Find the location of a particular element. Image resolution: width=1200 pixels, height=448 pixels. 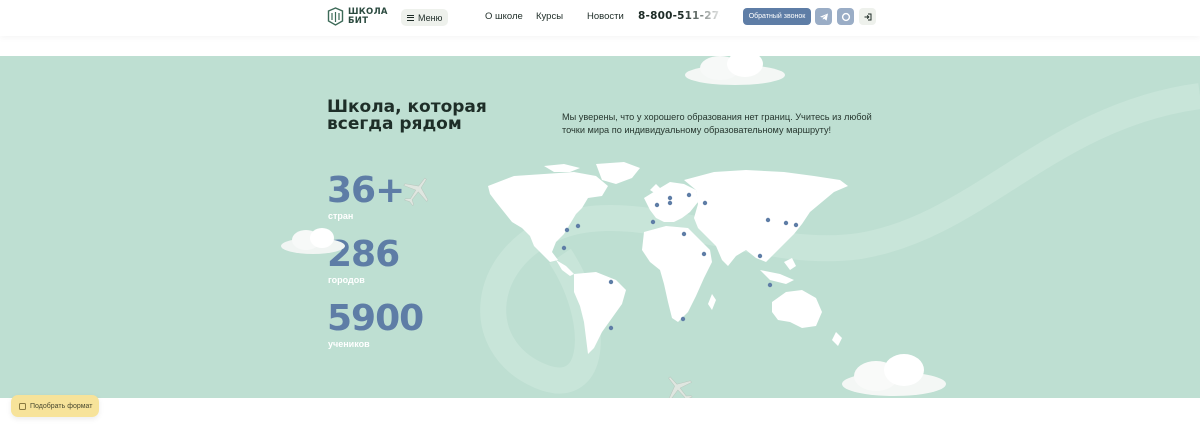

format-icon is located at coordinates (22, 406).